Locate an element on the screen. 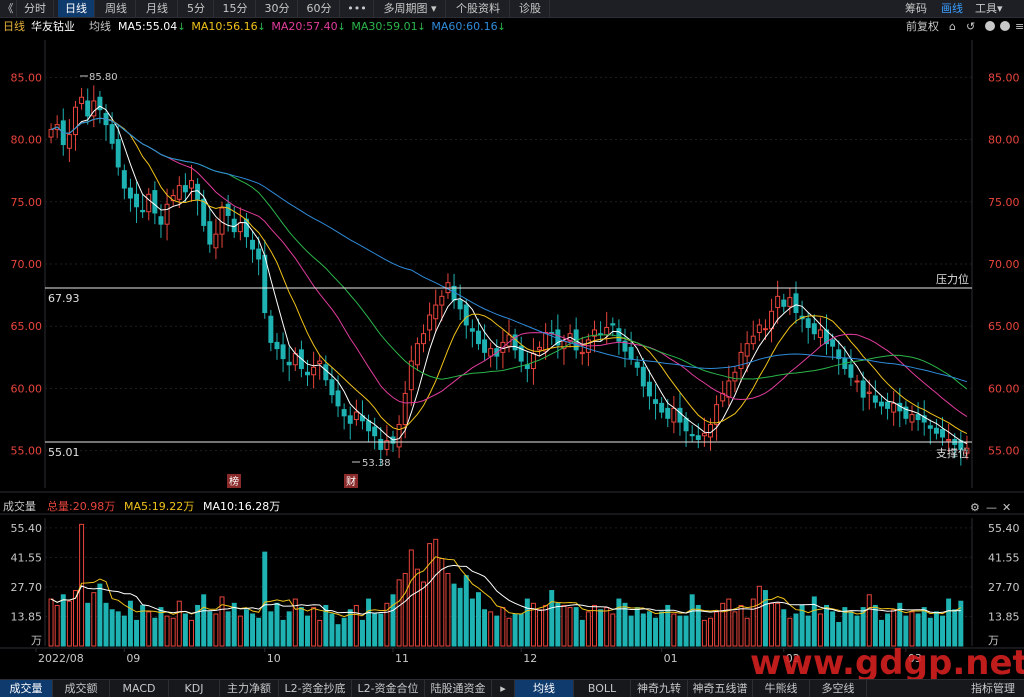 The width and height of the screenshot is (1024, 697). volume-axis-left: 55.40 41.55 27.70 13.85 万 is located at coordinates (27, 584).